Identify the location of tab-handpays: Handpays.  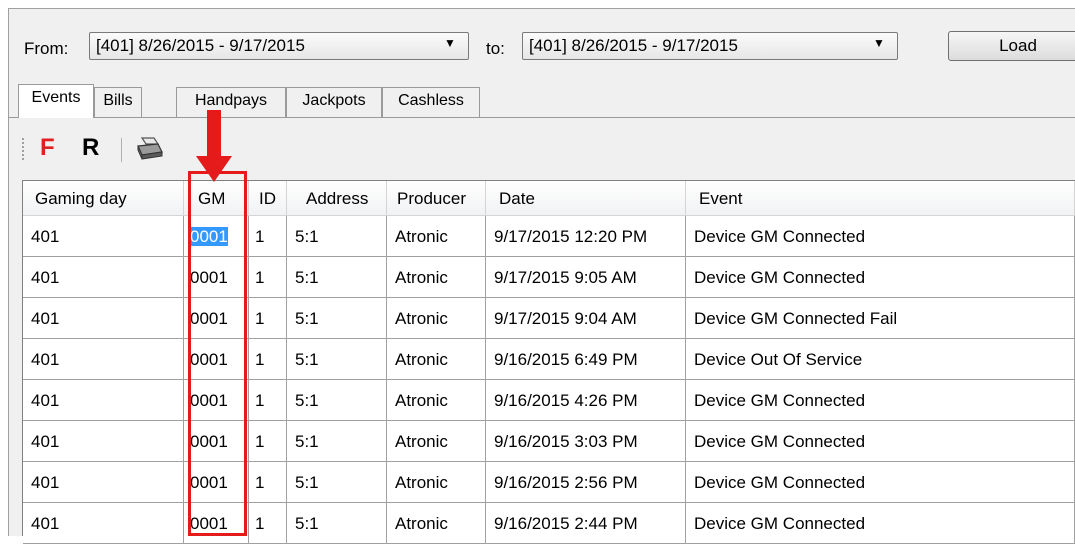
(231, 102).